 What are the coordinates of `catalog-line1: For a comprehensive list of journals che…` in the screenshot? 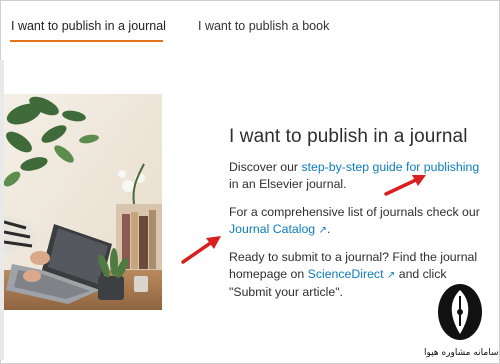 It's located at (354, 212).